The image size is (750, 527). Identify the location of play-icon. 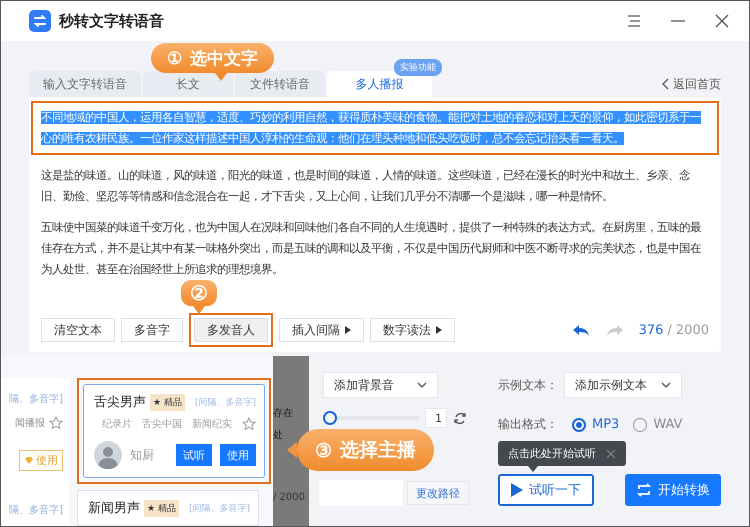
(517, 490).